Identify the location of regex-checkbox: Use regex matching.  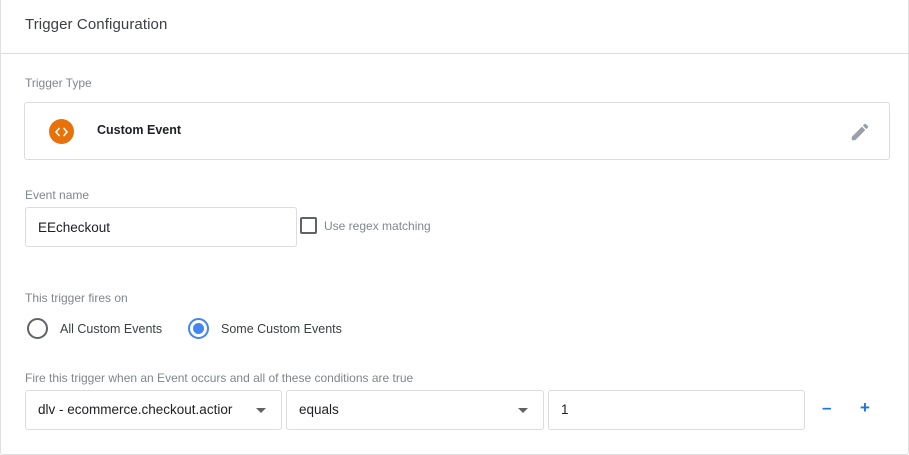
(365, 225).